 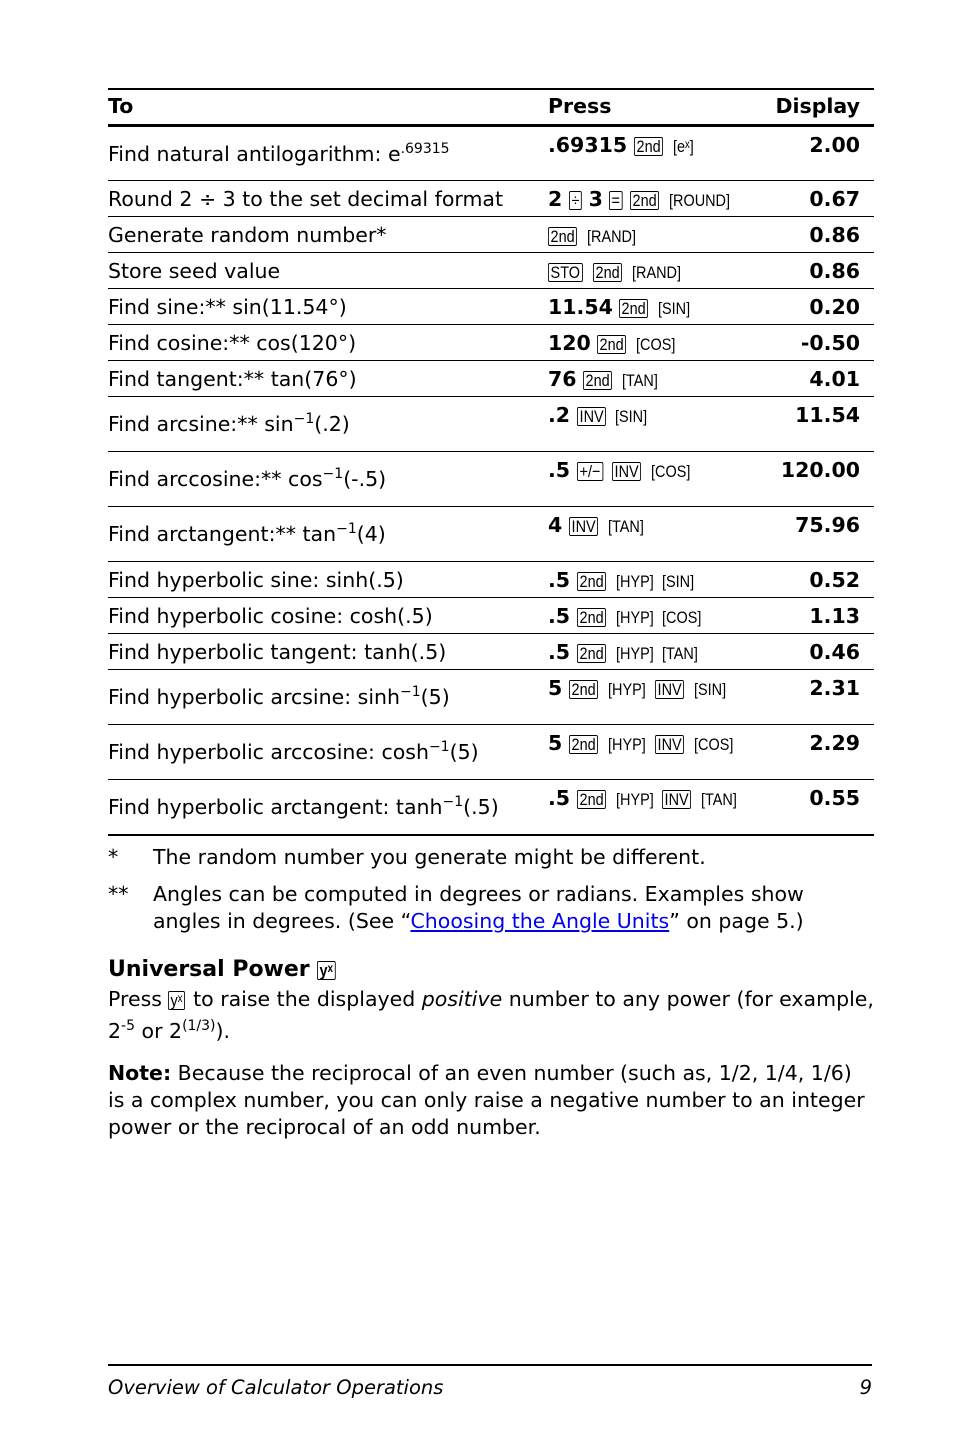 I want to click on keystrokes: .2 INV [SIN], so click(x=648, y=424).